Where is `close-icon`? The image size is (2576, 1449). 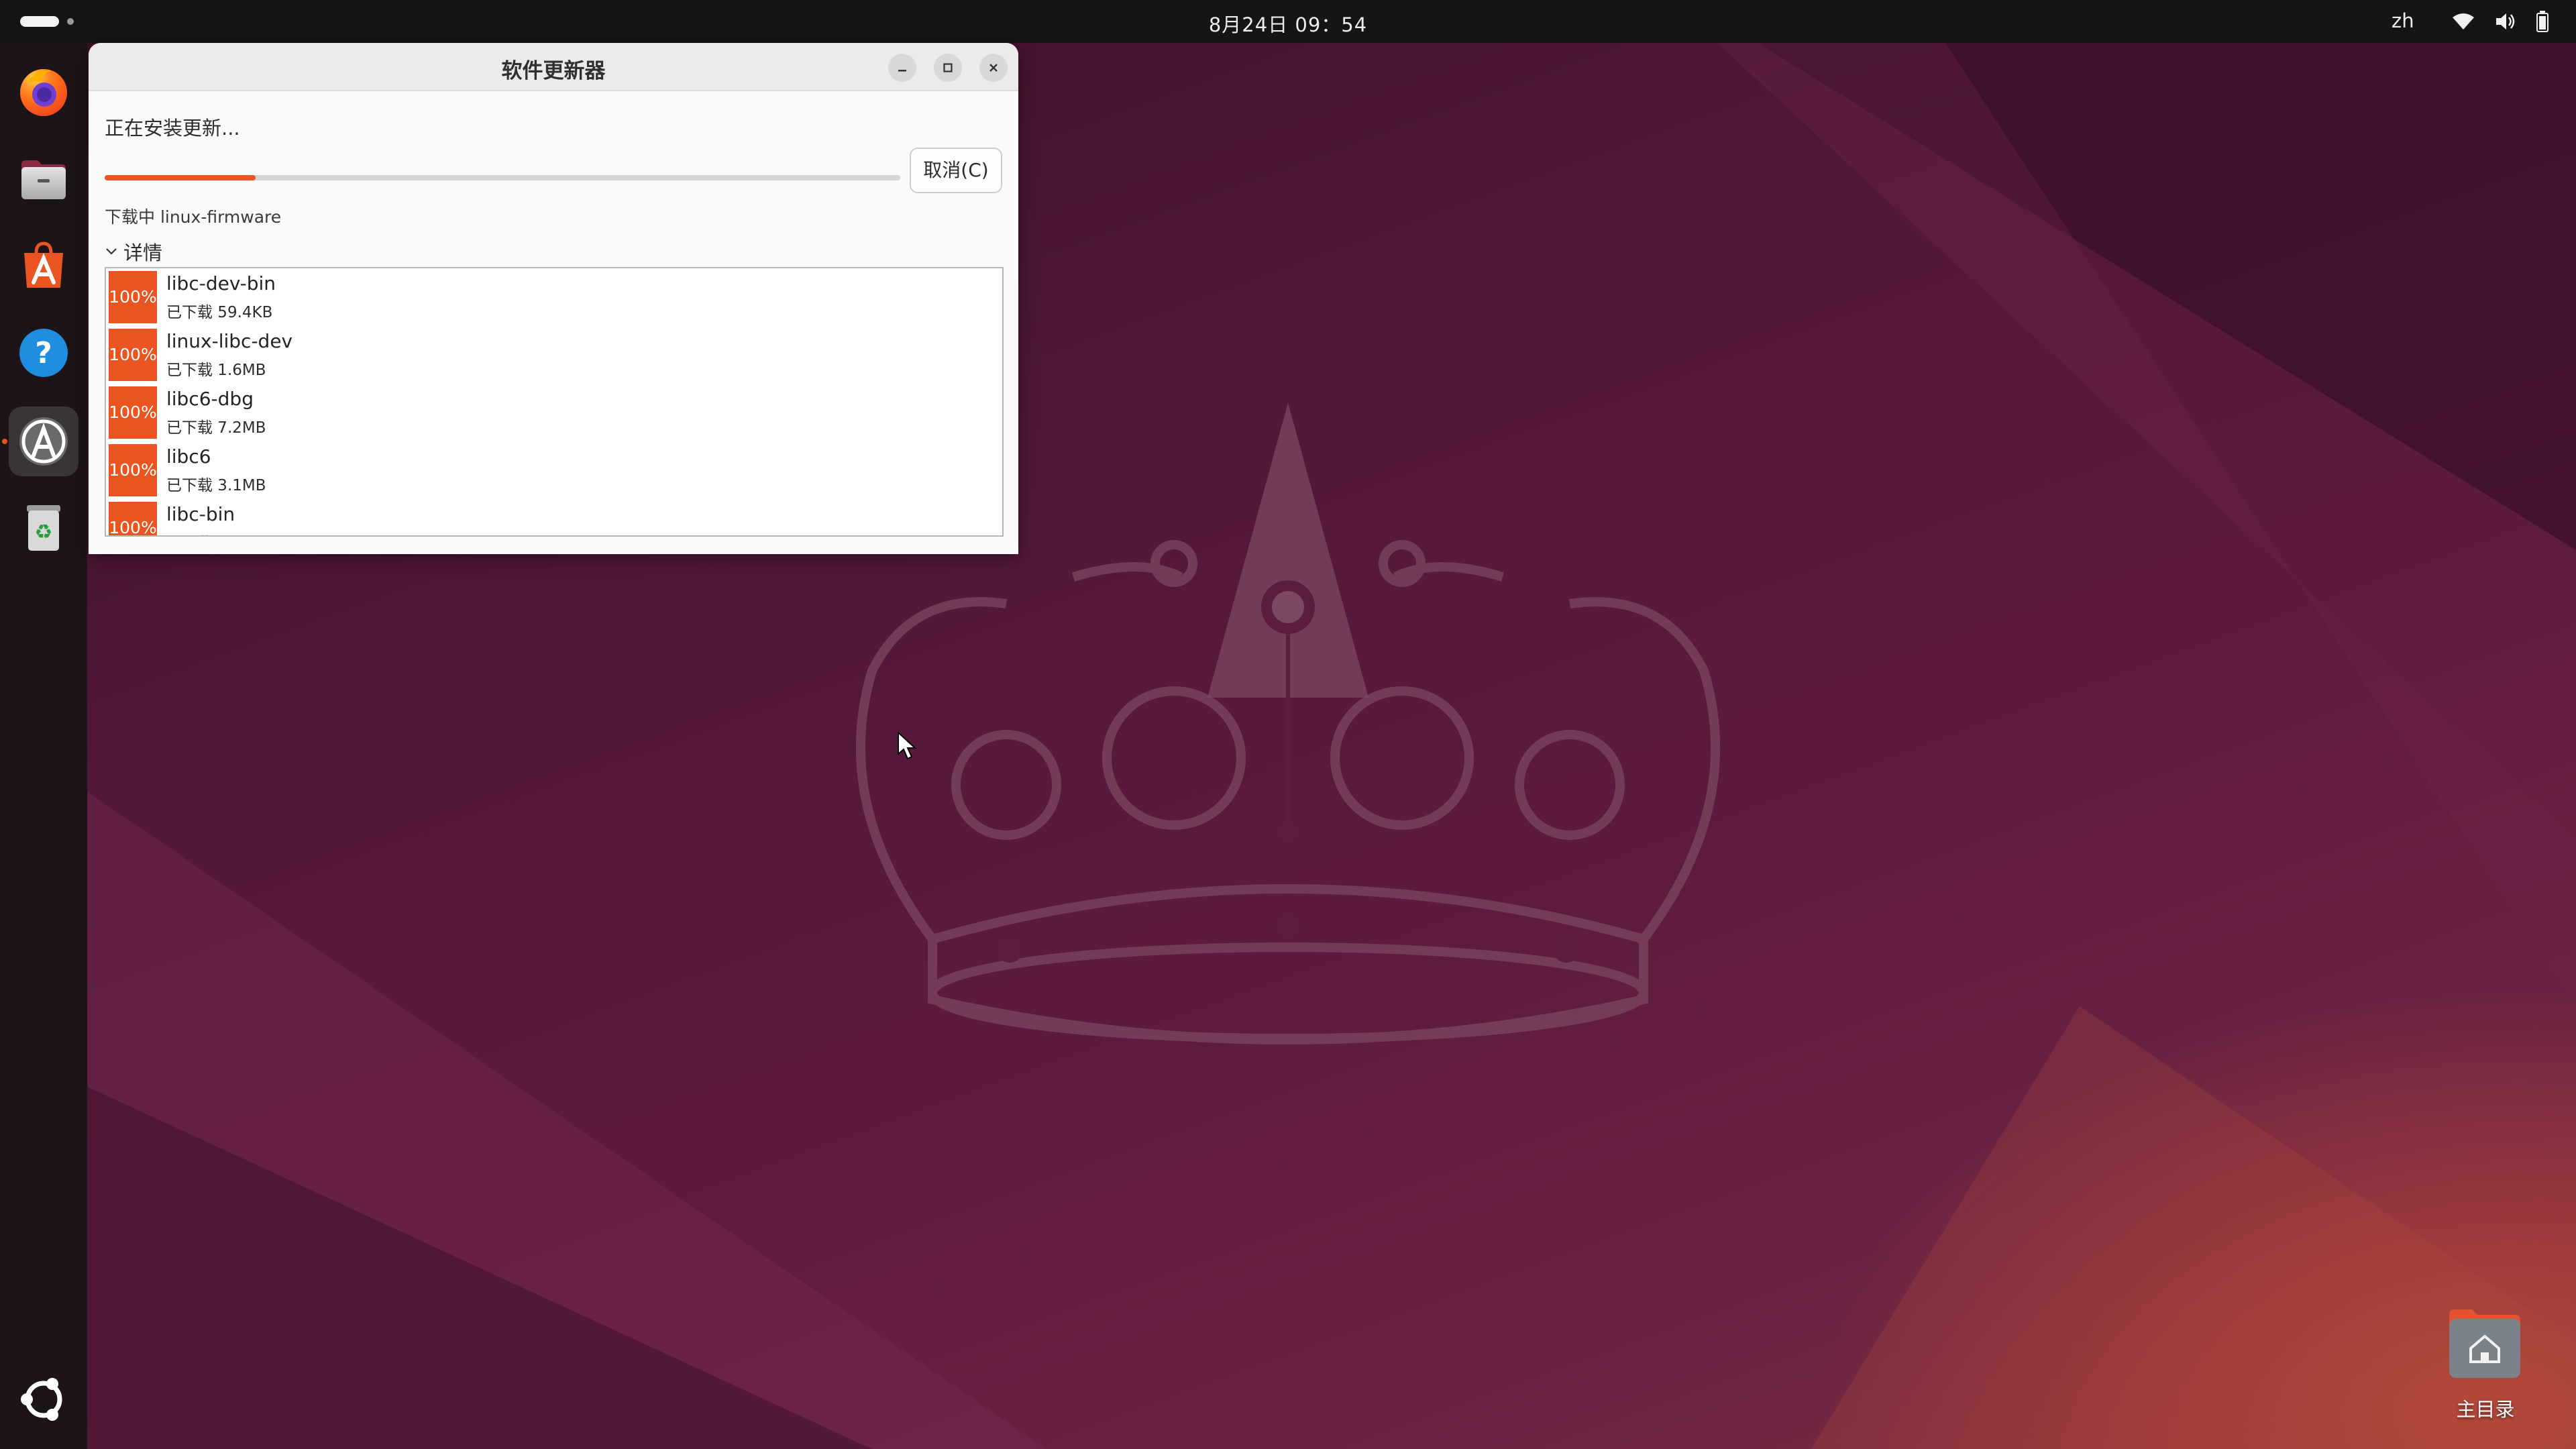 close-icon is located at coordinates (993, 68).